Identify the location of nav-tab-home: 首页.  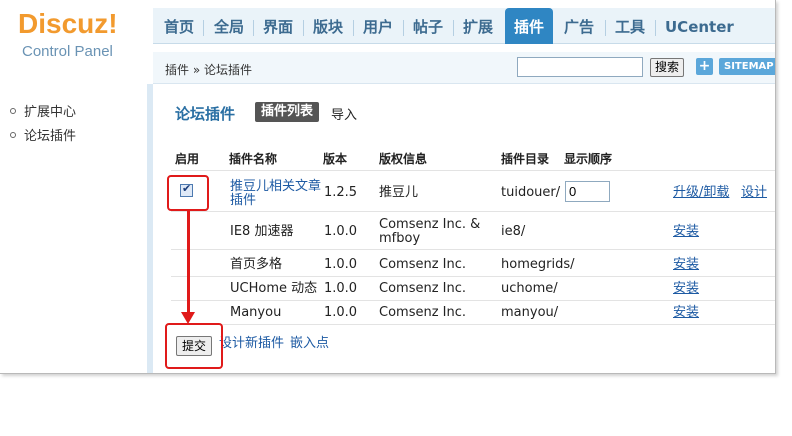
(179, 26).